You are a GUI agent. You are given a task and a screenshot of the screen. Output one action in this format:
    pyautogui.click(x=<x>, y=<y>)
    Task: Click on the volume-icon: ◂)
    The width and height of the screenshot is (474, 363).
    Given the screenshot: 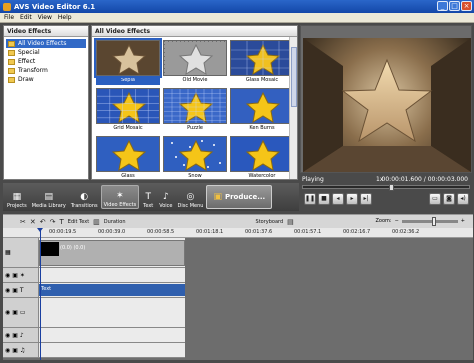 What is the action you would take?
    pyautogui.click(x=463, y=199)
    